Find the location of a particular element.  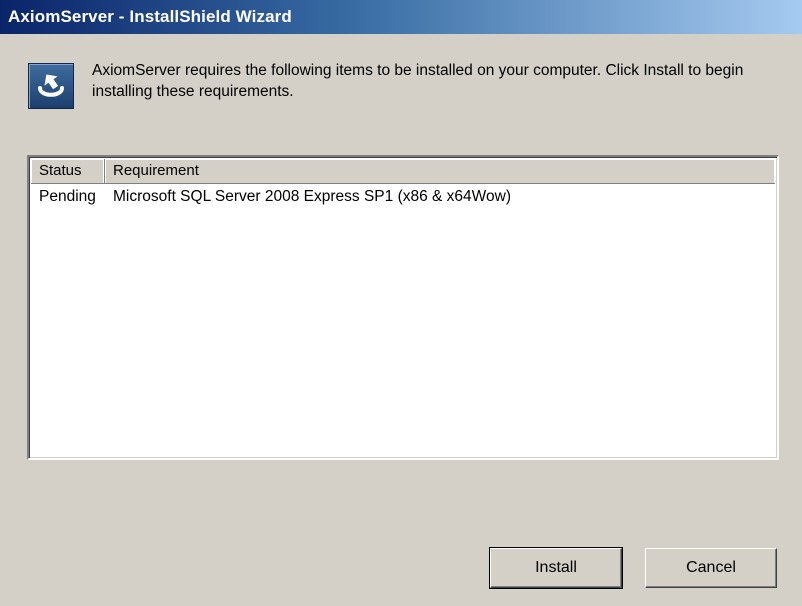

cancel-button: Cancel is located at coordinates (711, 568).